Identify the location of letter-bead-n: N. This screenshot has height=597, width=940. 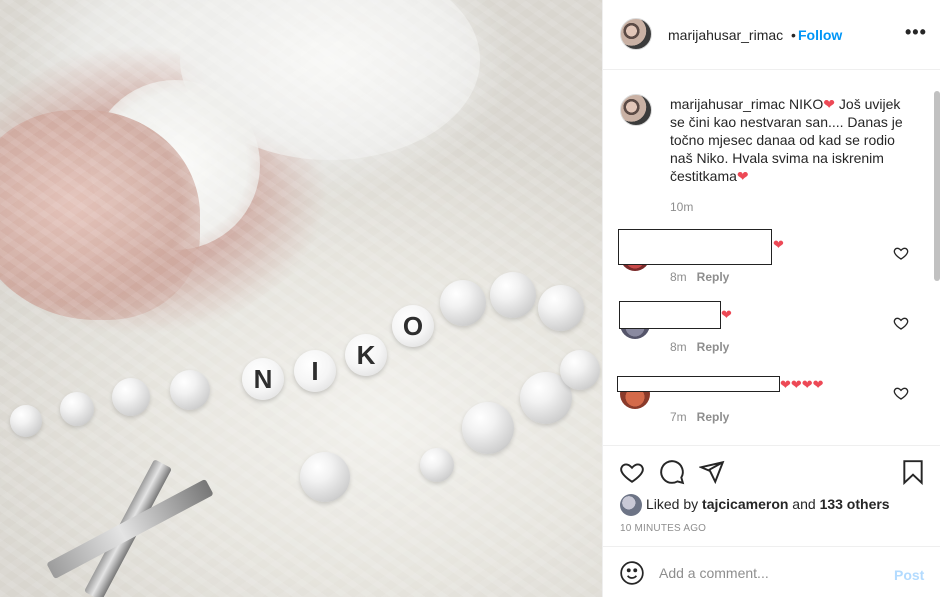
(263, 379).